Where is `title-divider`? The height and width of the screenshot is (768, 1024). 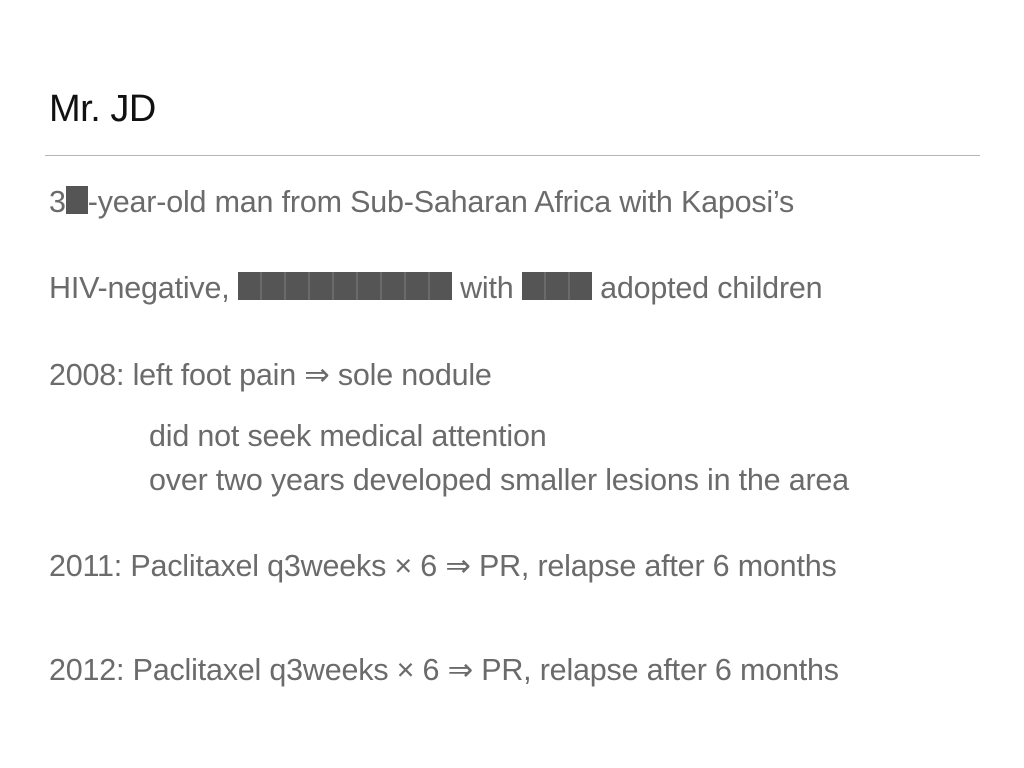
title-divider is located at coordinates (512, 155).